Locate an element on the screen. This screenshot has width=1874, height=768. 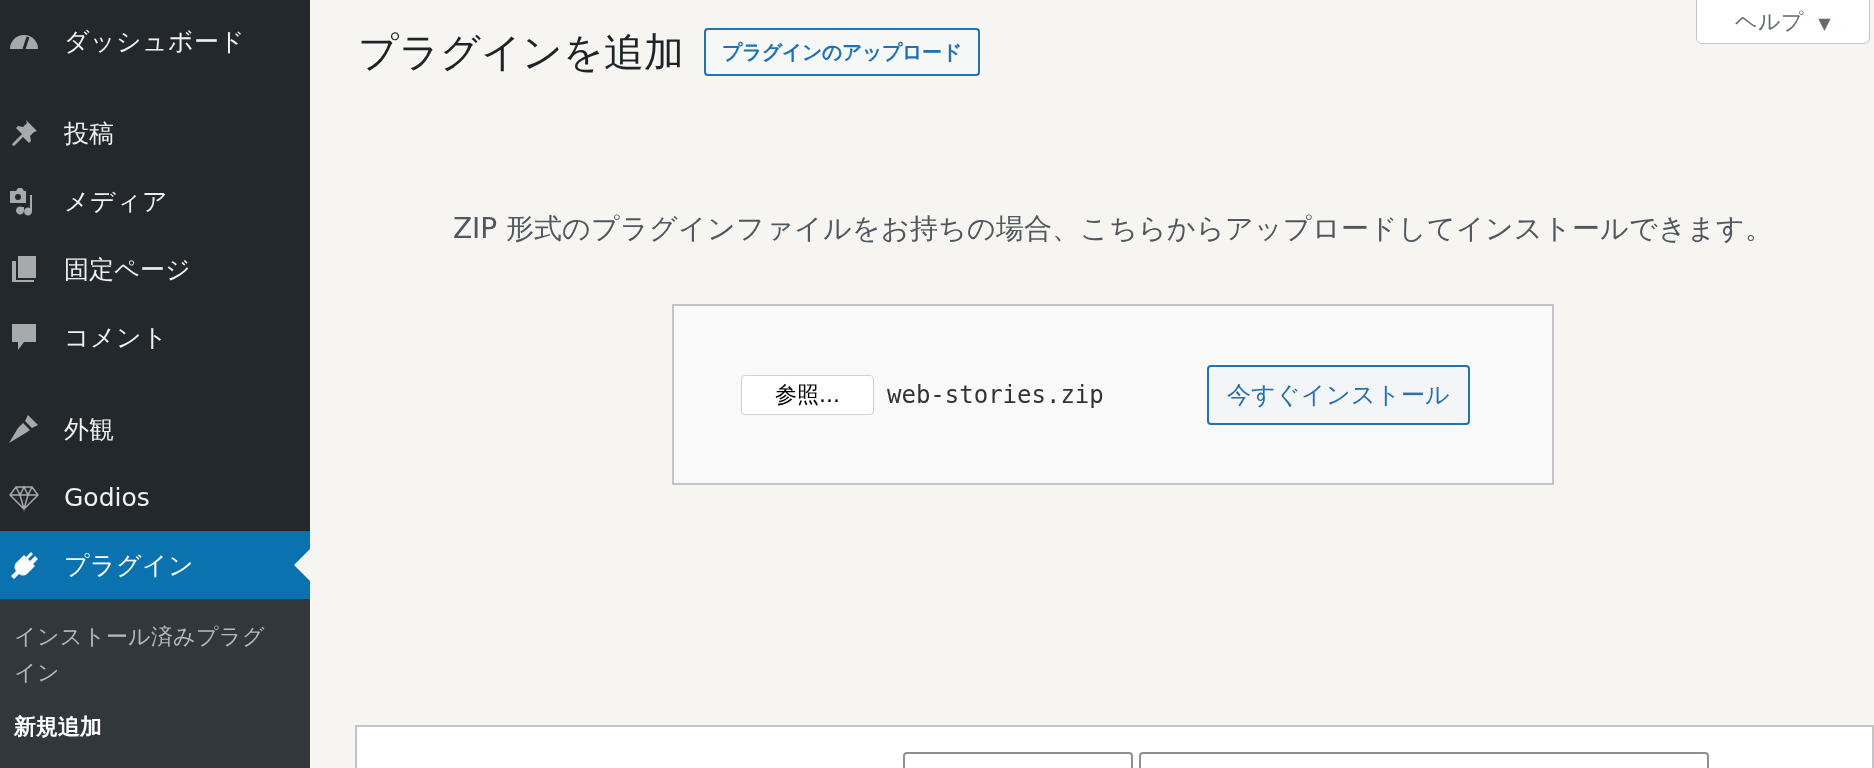
upload-plugin-button: プラグインのアップロード is located at coordinates (842, 52).